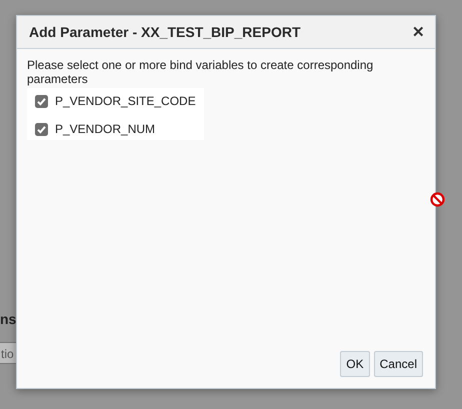 This screenshot has height=409, width=462. I want to click on cancel-button: Cancel, so click(398, 364).